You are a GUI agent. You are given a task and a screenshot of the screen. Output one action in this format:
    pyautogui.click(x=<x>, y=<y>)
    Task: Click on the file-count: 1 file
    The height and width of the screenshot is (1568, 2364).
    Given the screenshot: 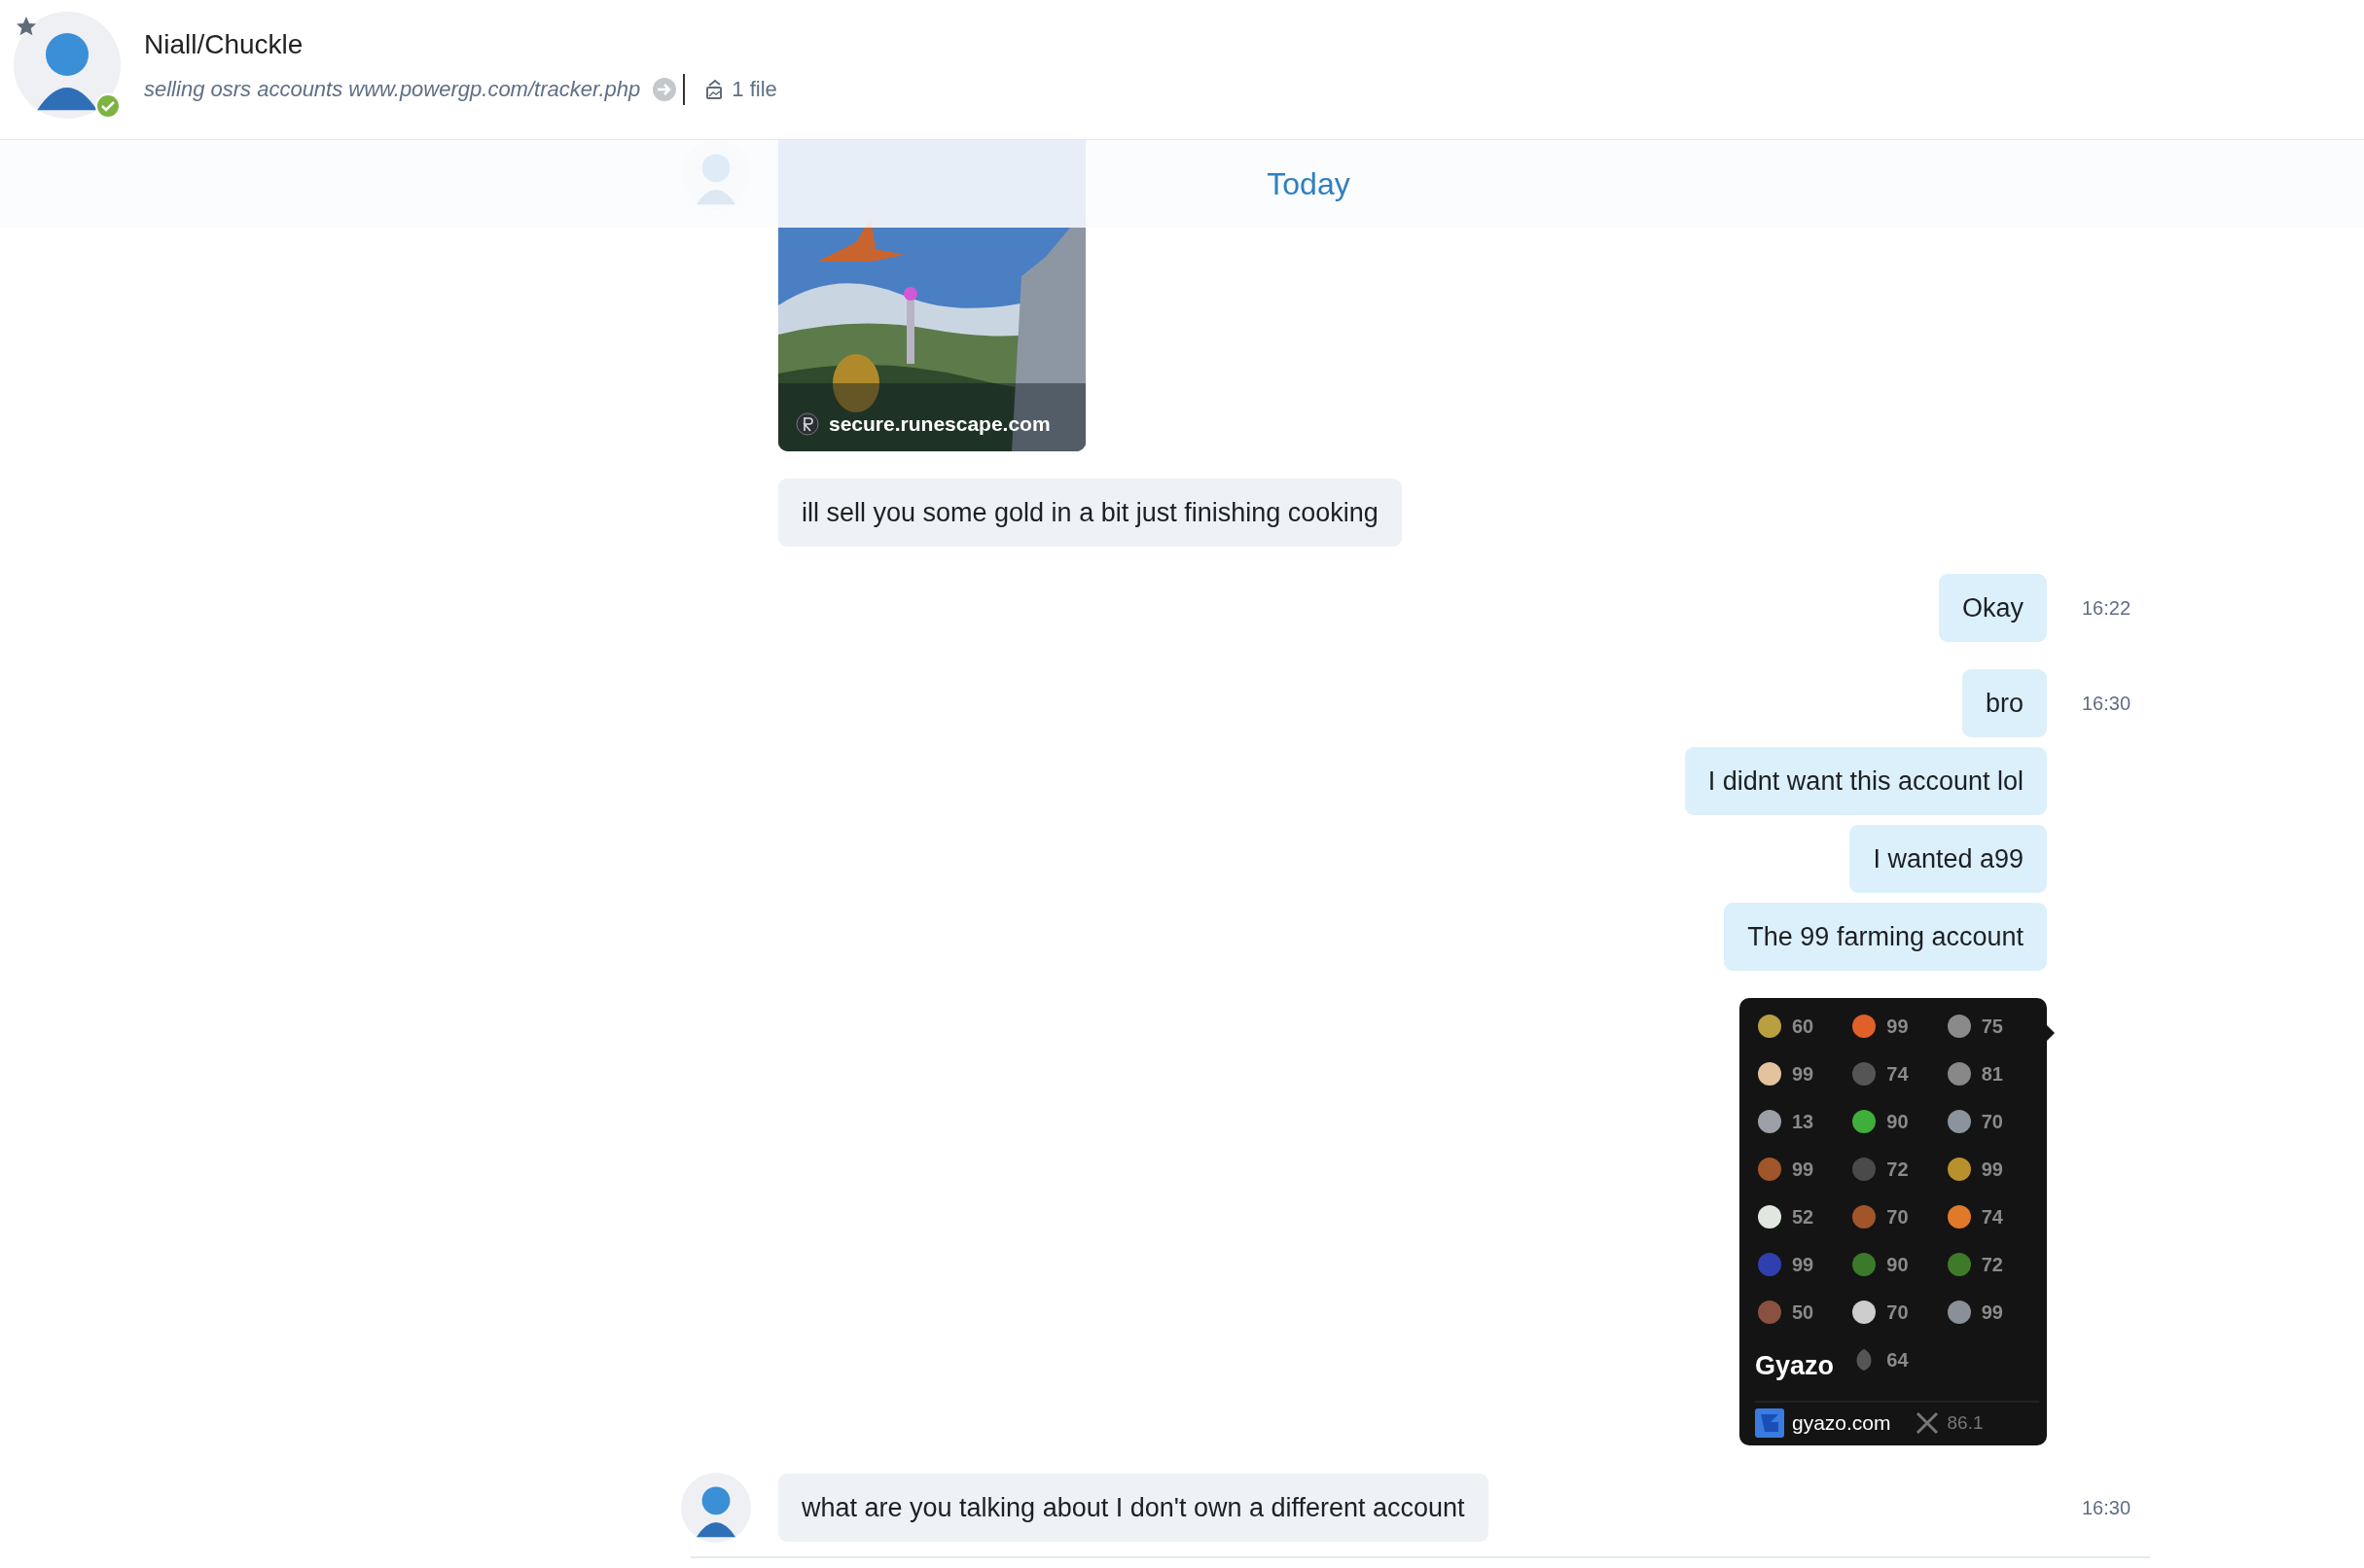 What is the action you would take?
    pyautogui.click(x=754, y=90)
    